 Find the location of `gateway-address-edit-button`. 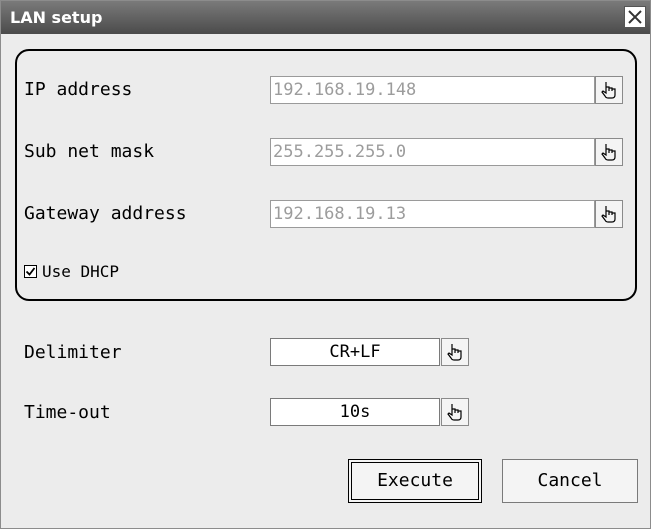

gateway-address-edit-button is located at coordinates (609, 214).